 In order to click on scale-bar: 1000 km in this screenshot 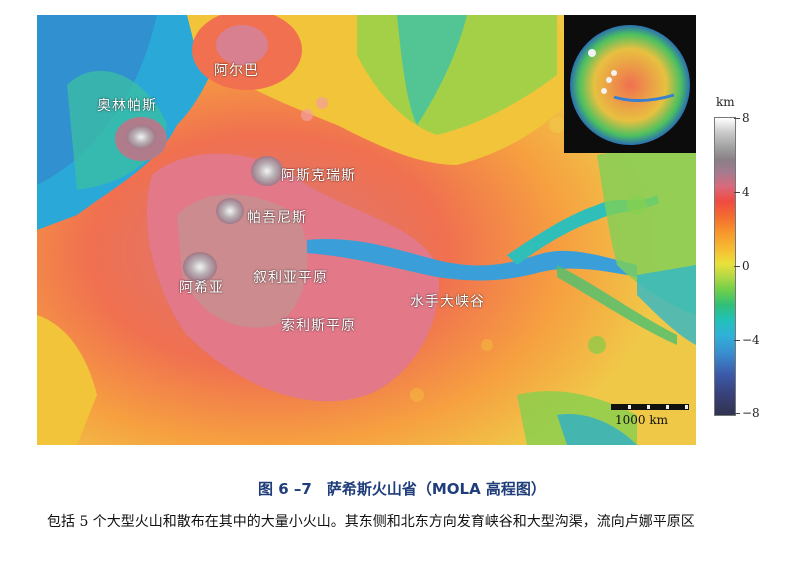, I will do `click(650, 418)`.